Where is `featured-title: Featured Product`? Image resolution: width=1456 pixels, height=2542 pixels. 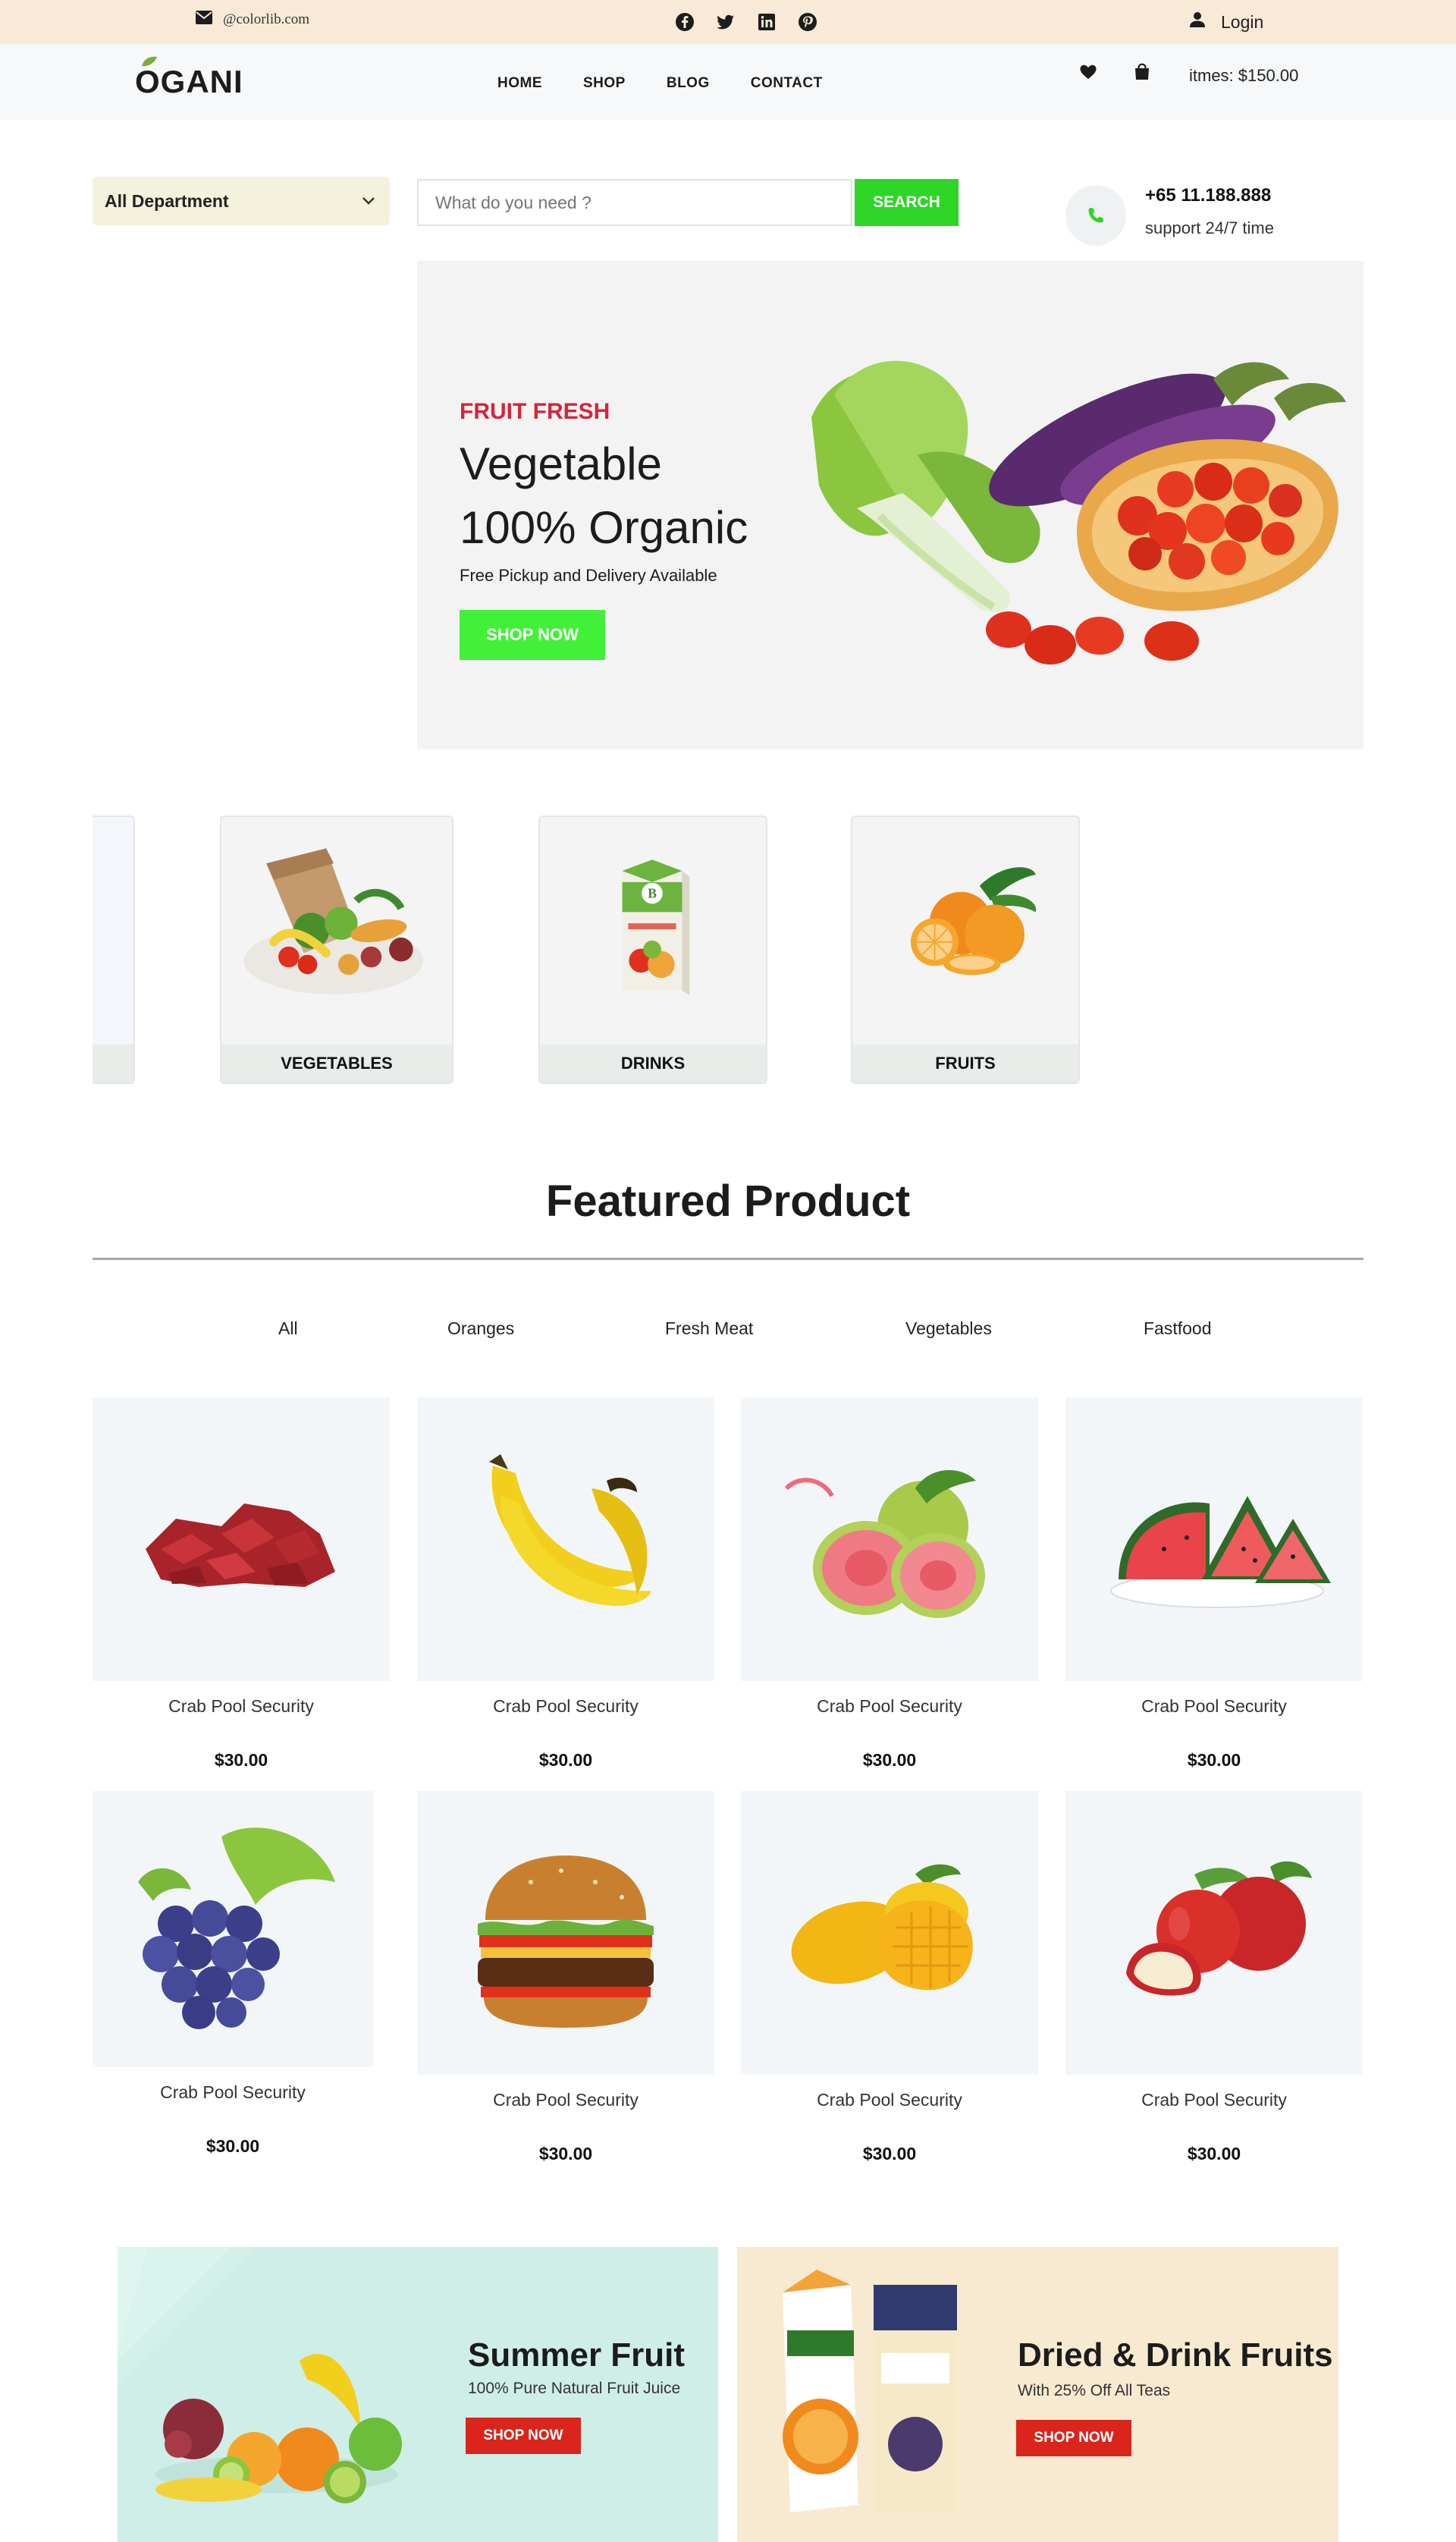 featured-title: Featured Product is located at coordinates (728, 1201).